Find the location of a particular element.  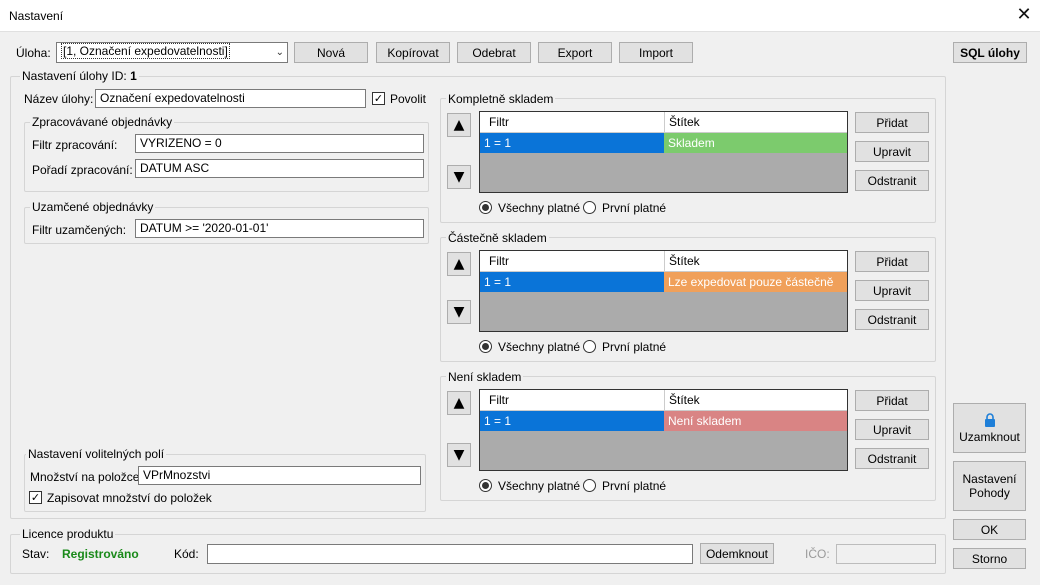

table-row: 1 = 1 Lze expedovat pouze částečně is located at coordinates (663, 282).